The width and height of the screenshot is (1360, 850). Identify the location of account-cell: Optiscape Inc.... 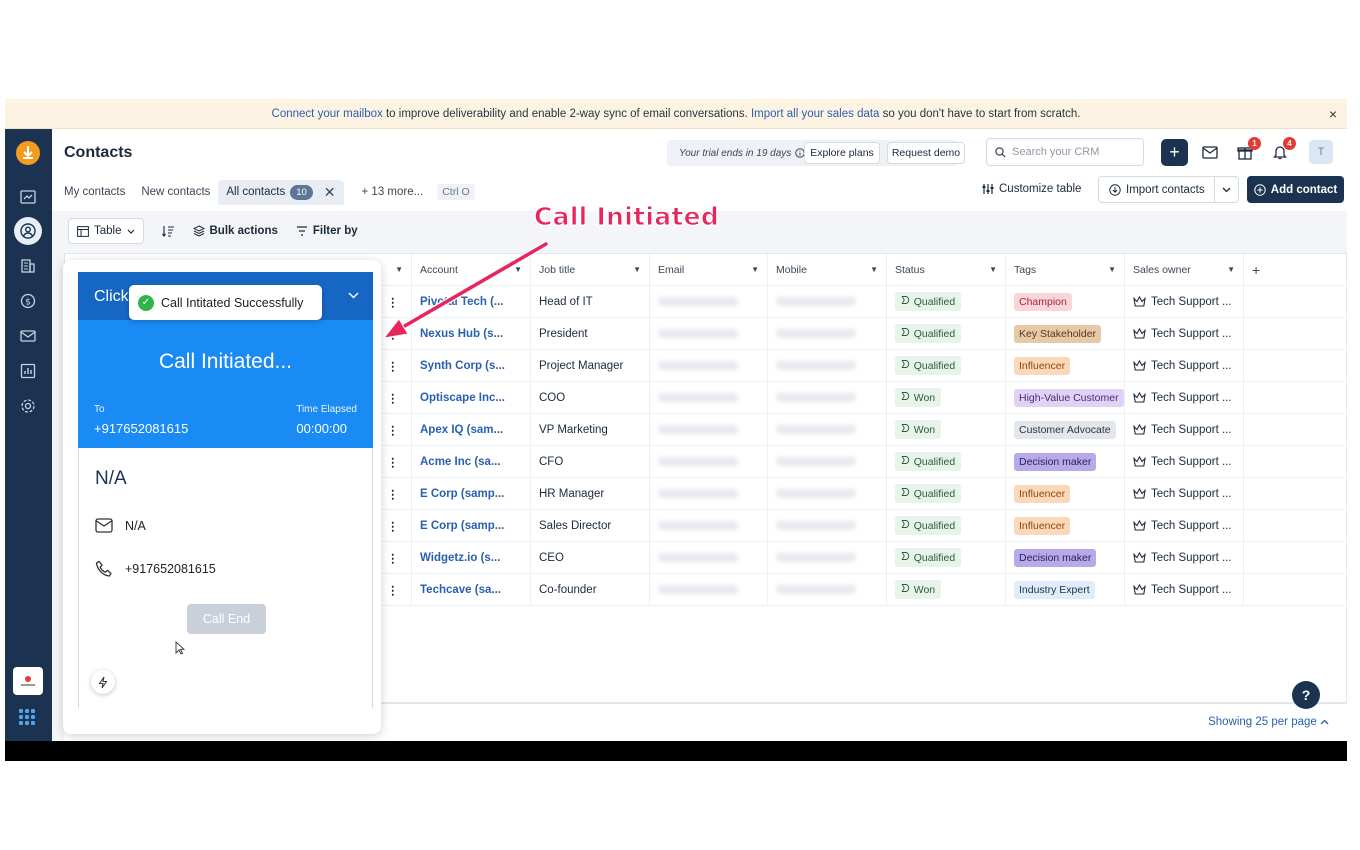
(471, 397).